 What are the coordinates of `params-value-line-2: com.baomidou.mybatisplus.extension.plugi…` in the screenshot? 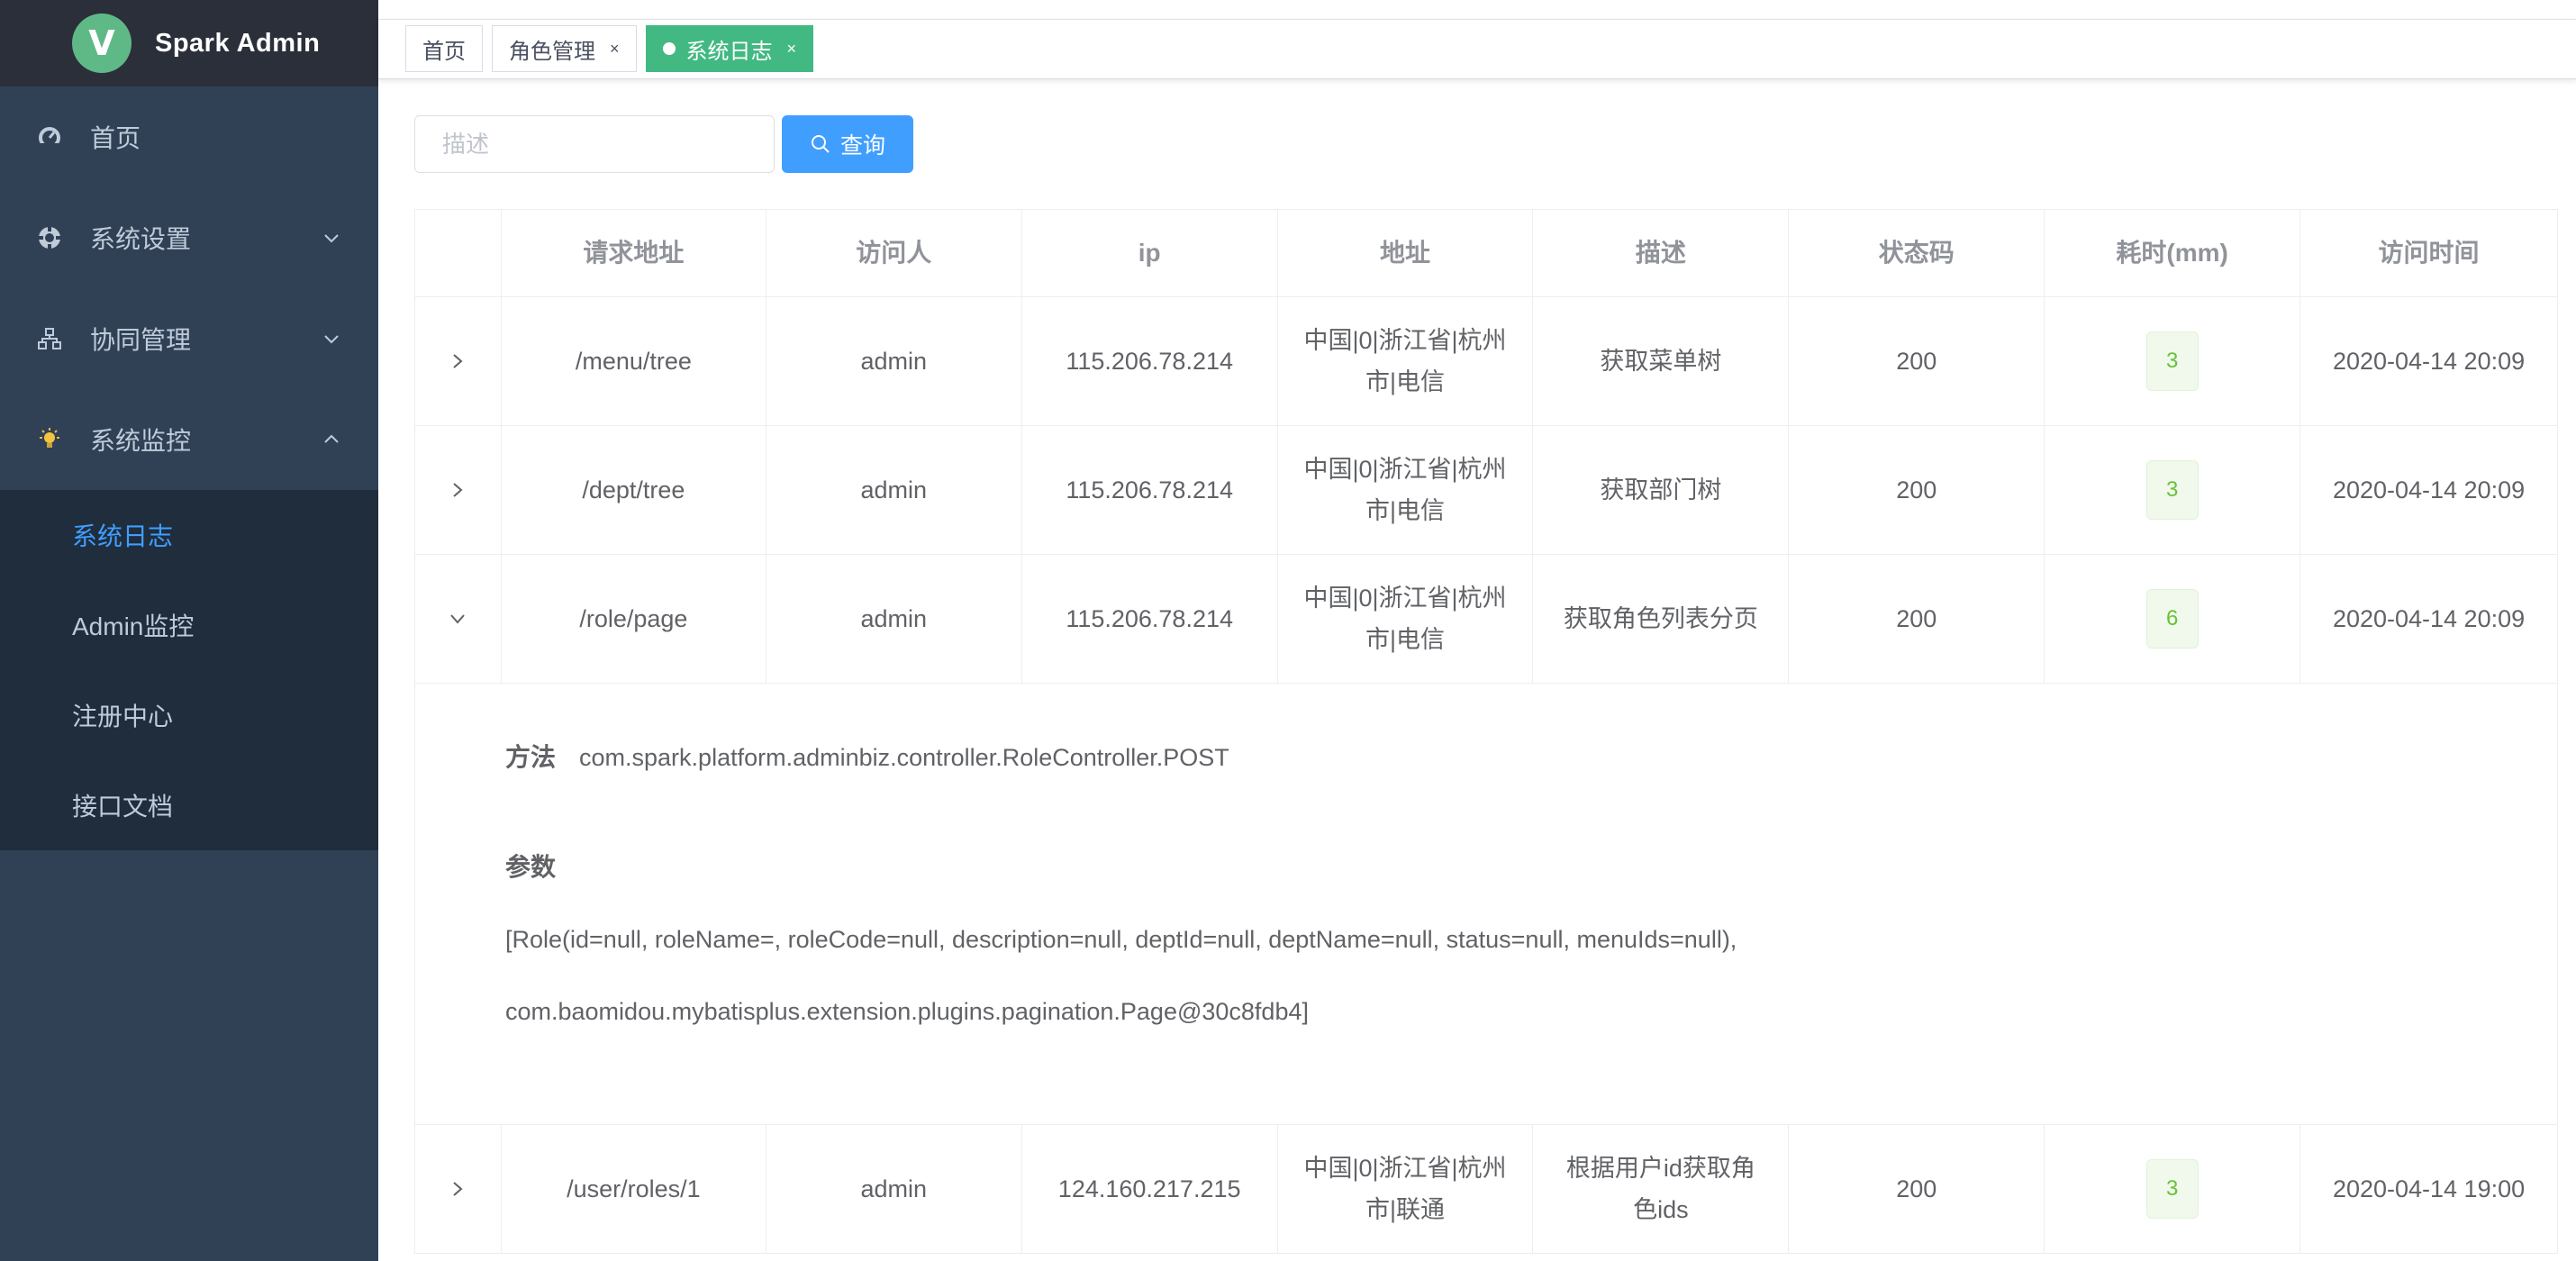 It's located at (907, 1011).